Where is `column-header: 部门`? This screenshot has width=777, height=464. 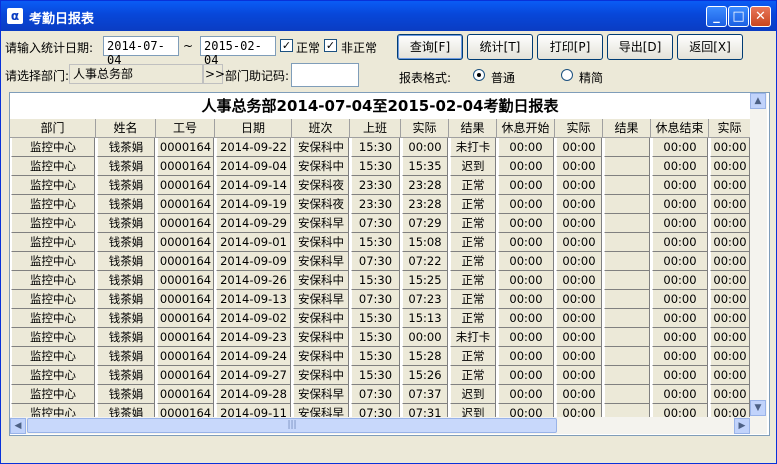
column-header: 部门 is located at coordinates (53, 128).